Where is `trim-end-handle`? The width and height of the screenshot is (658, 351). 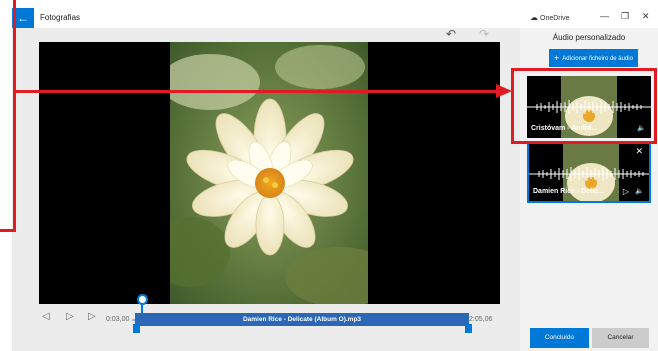 trim-end-handle is located at coordinates (468, 328).